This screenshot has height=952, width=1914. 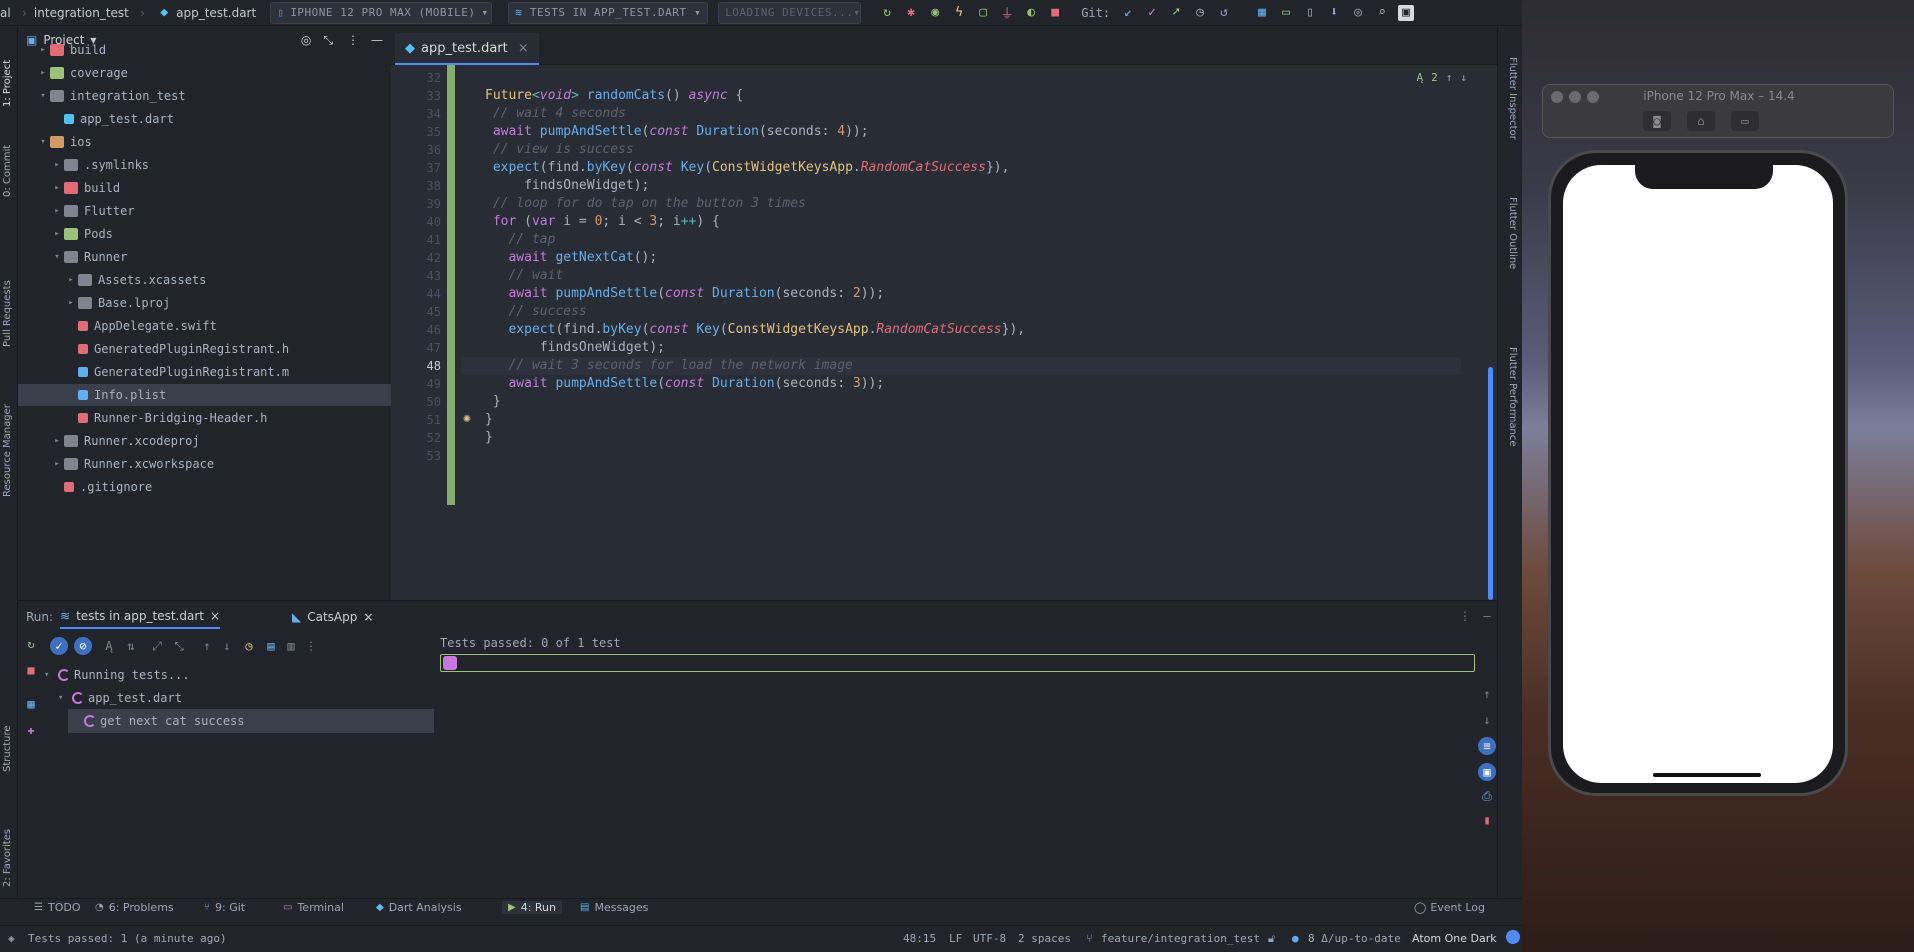 What do you see at coordinates (1707, 775) in the screenshot?
I see `home-indicator` at bounding box center [1707, 775].